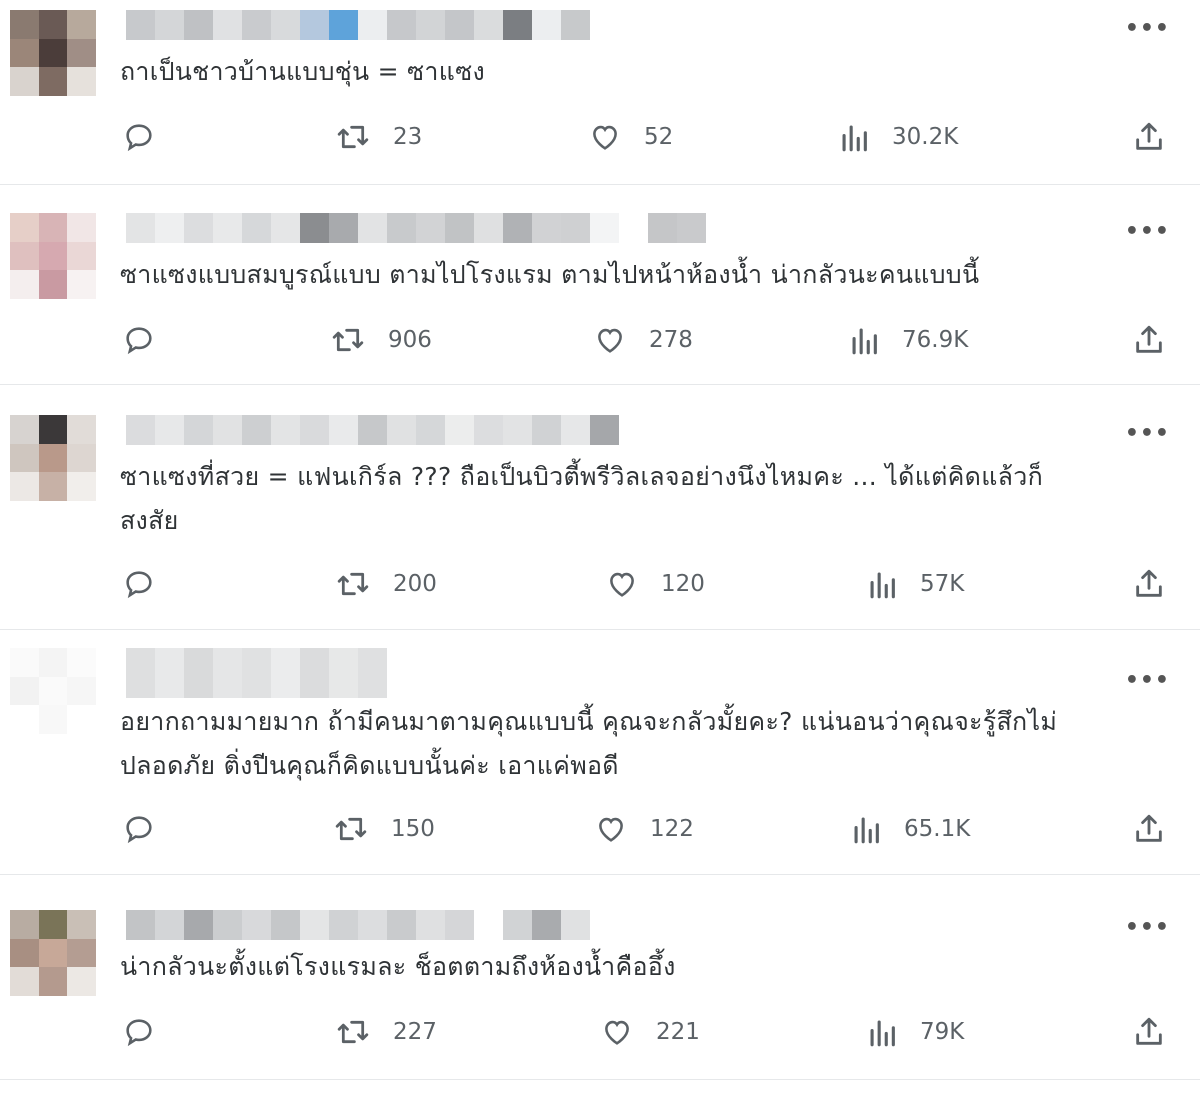 The width and height of the screenshot is (1200, 1093). I want to click on retweet-action: 23, so click(378, 137).